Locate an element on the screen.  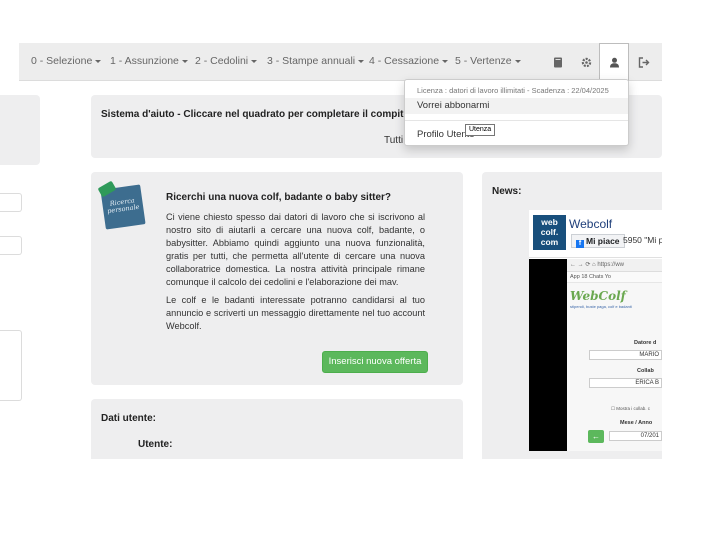
back-arrow-icon: ← is located at coordinates (596, 436).